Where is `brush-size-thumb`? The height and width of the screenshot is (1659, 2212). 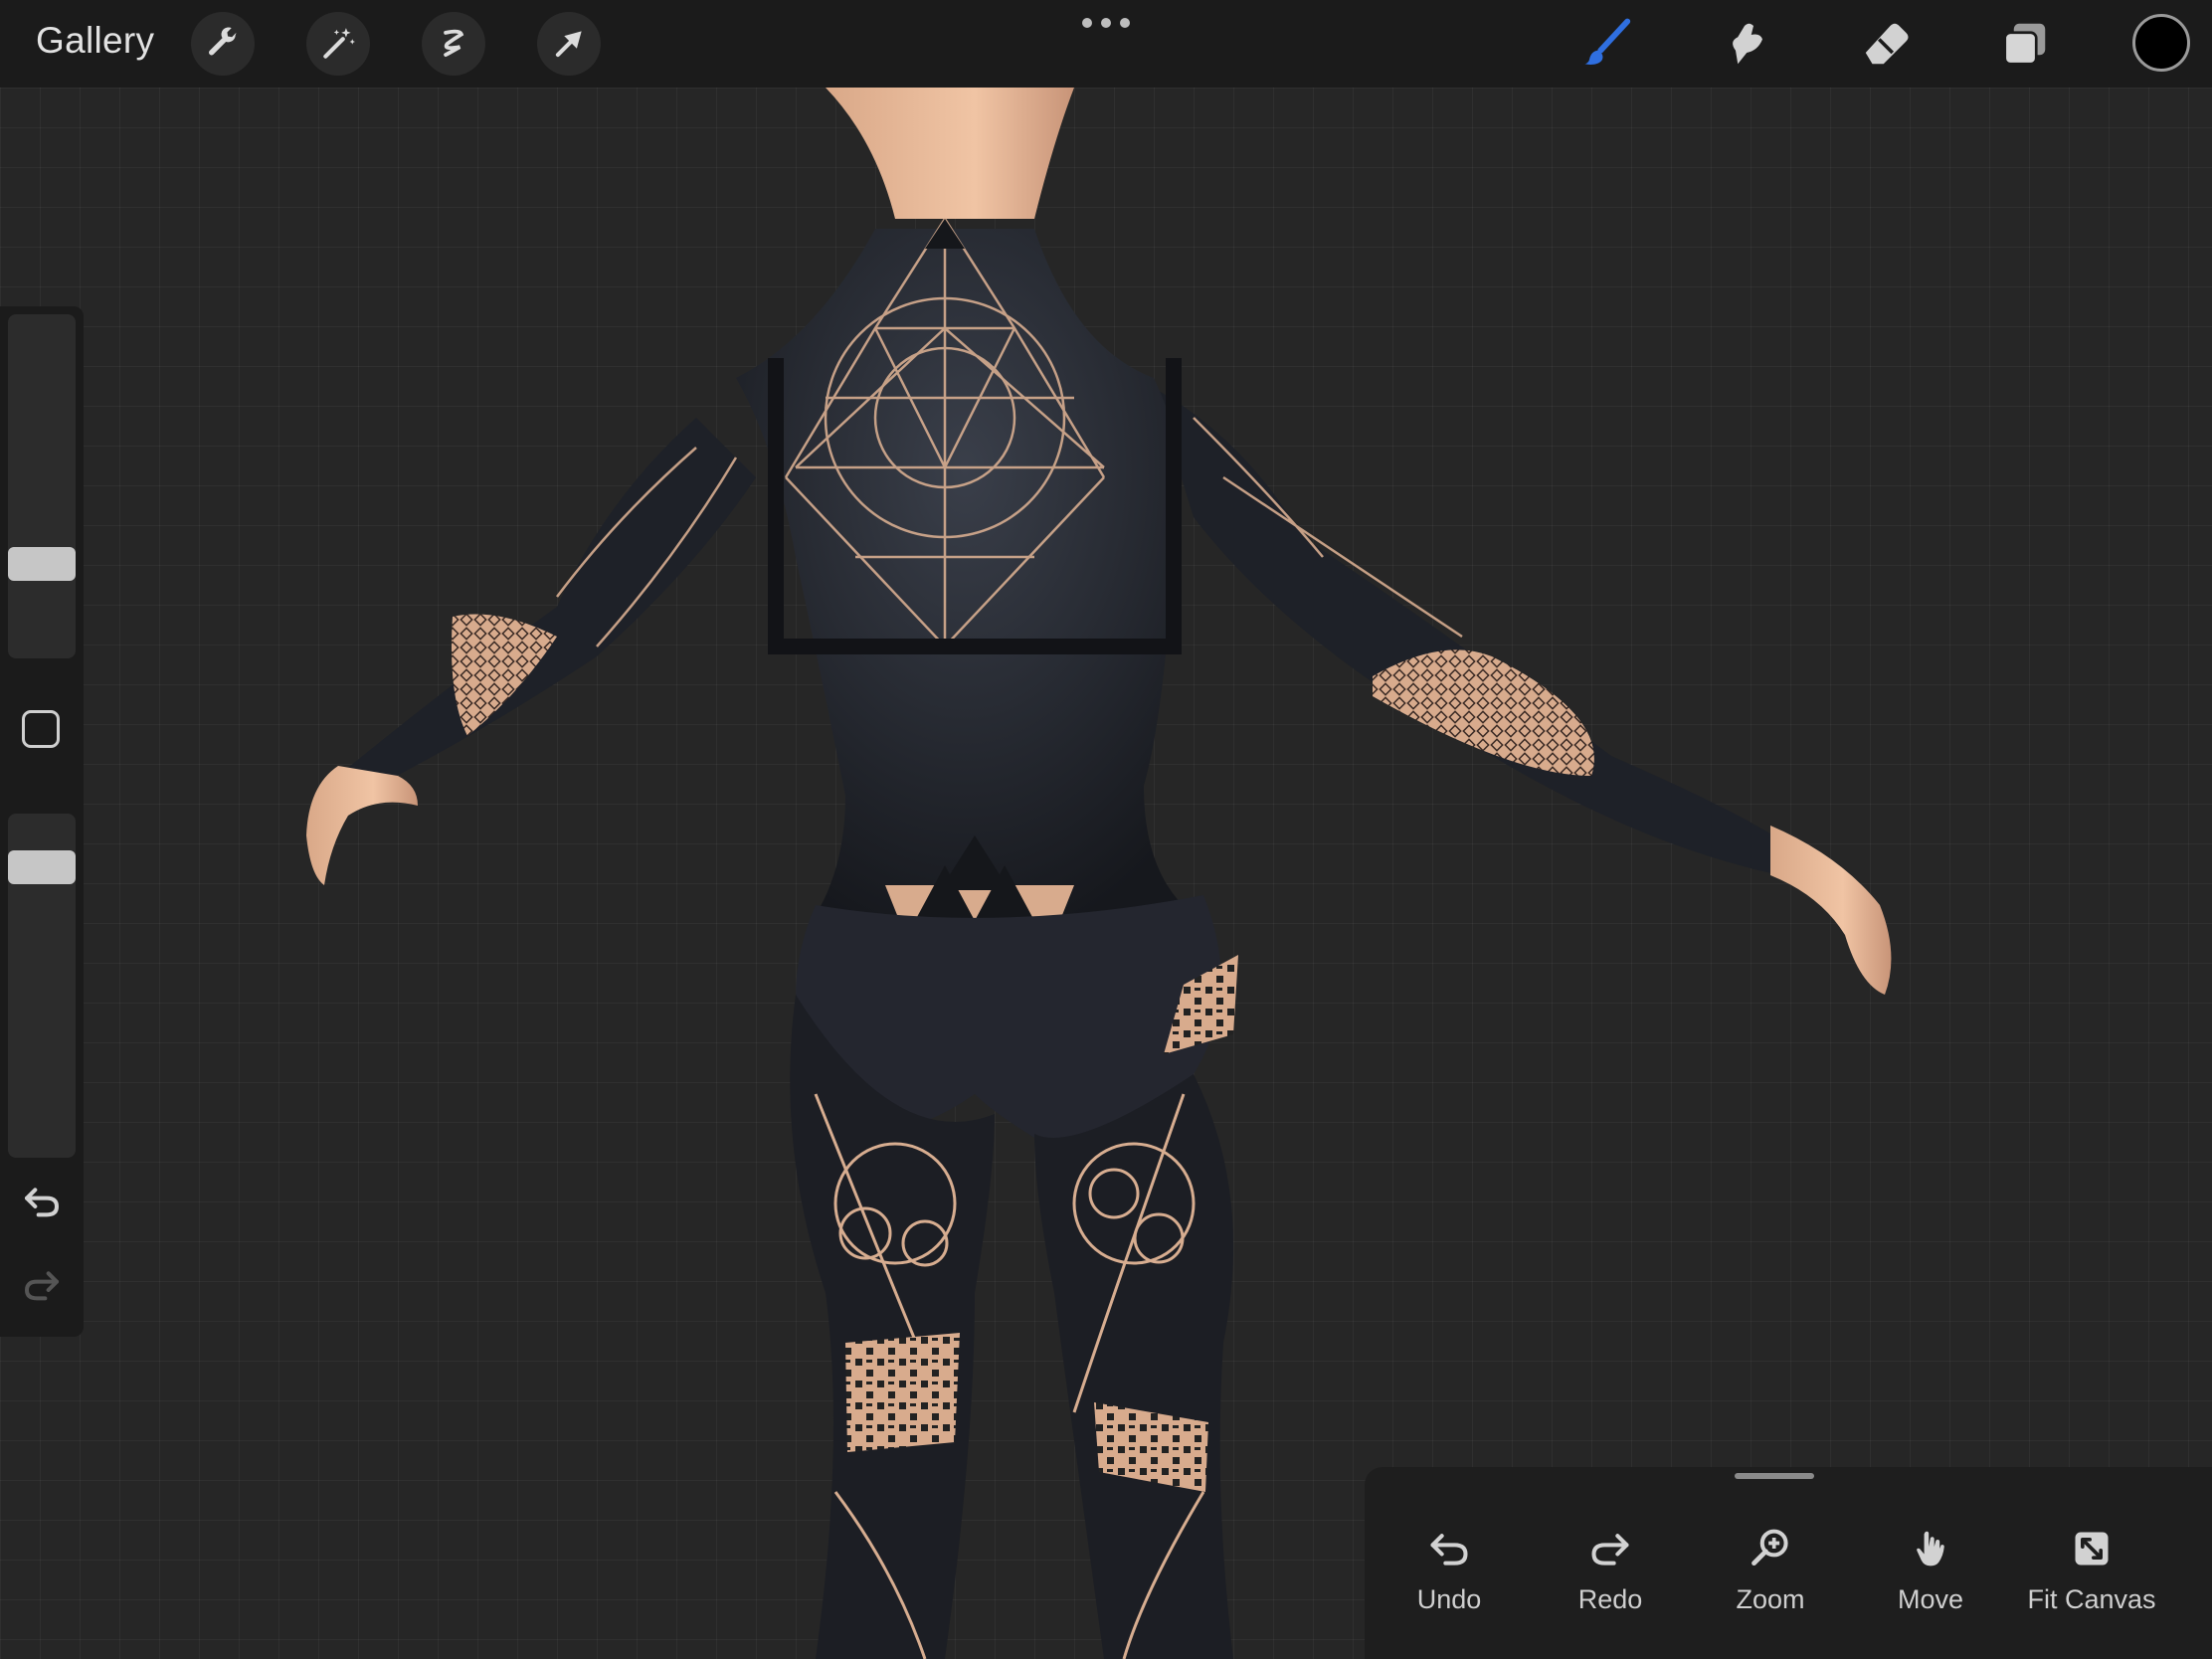 brush-size-thumb is located at coordinates (42, 564).